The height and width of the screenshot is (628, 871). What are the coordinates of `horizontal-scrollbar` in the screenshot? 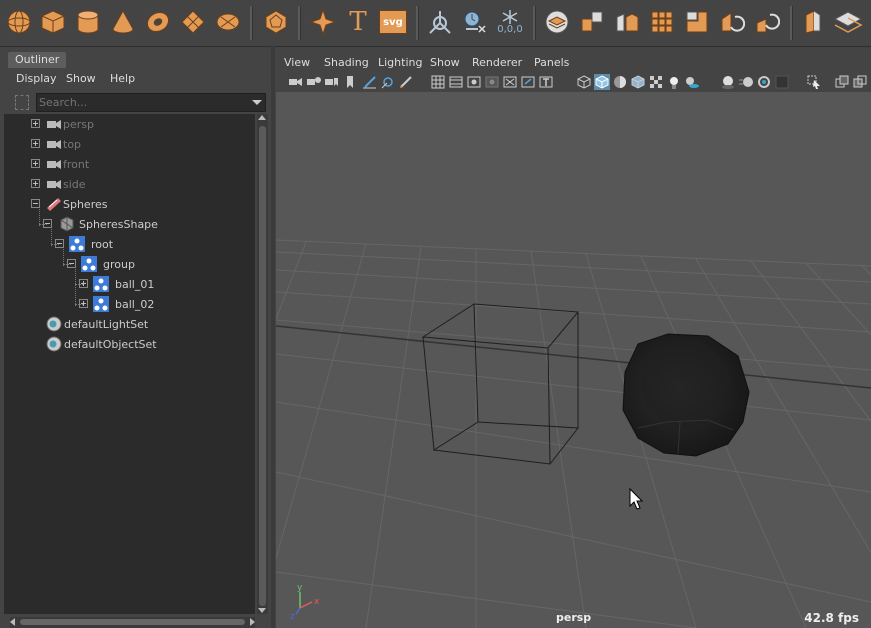 It's located at (132, 622).